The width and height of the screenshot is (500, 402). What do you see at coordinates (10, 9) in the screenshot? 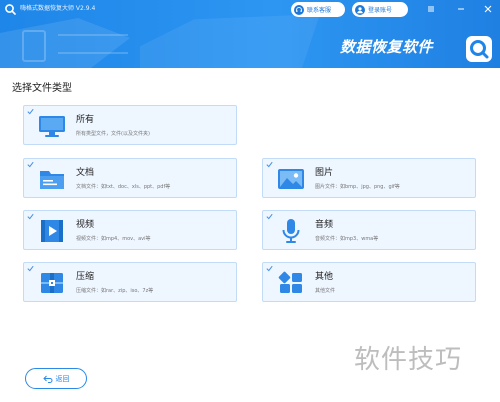
I see `app-logo-icon` at bounding box center [10, 9].